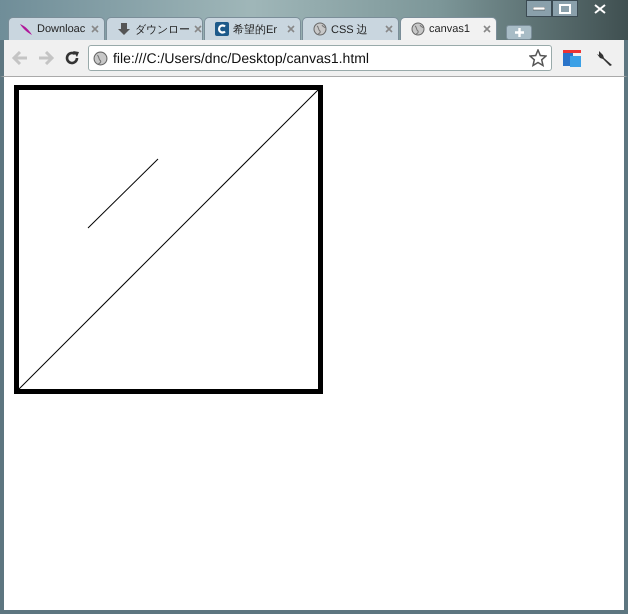  Describe the element at coordinates (162, 29) in the screenshot. I see `tab-title: ダウンロー` at that location.